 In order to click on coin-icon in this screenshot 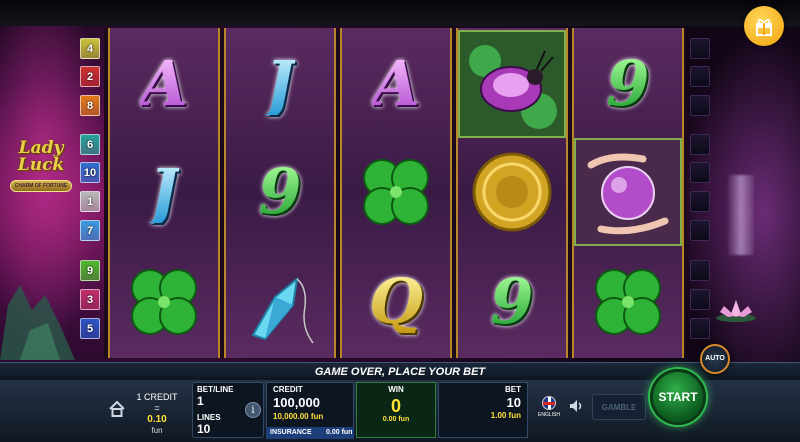, I will do `click(512, 192)`.